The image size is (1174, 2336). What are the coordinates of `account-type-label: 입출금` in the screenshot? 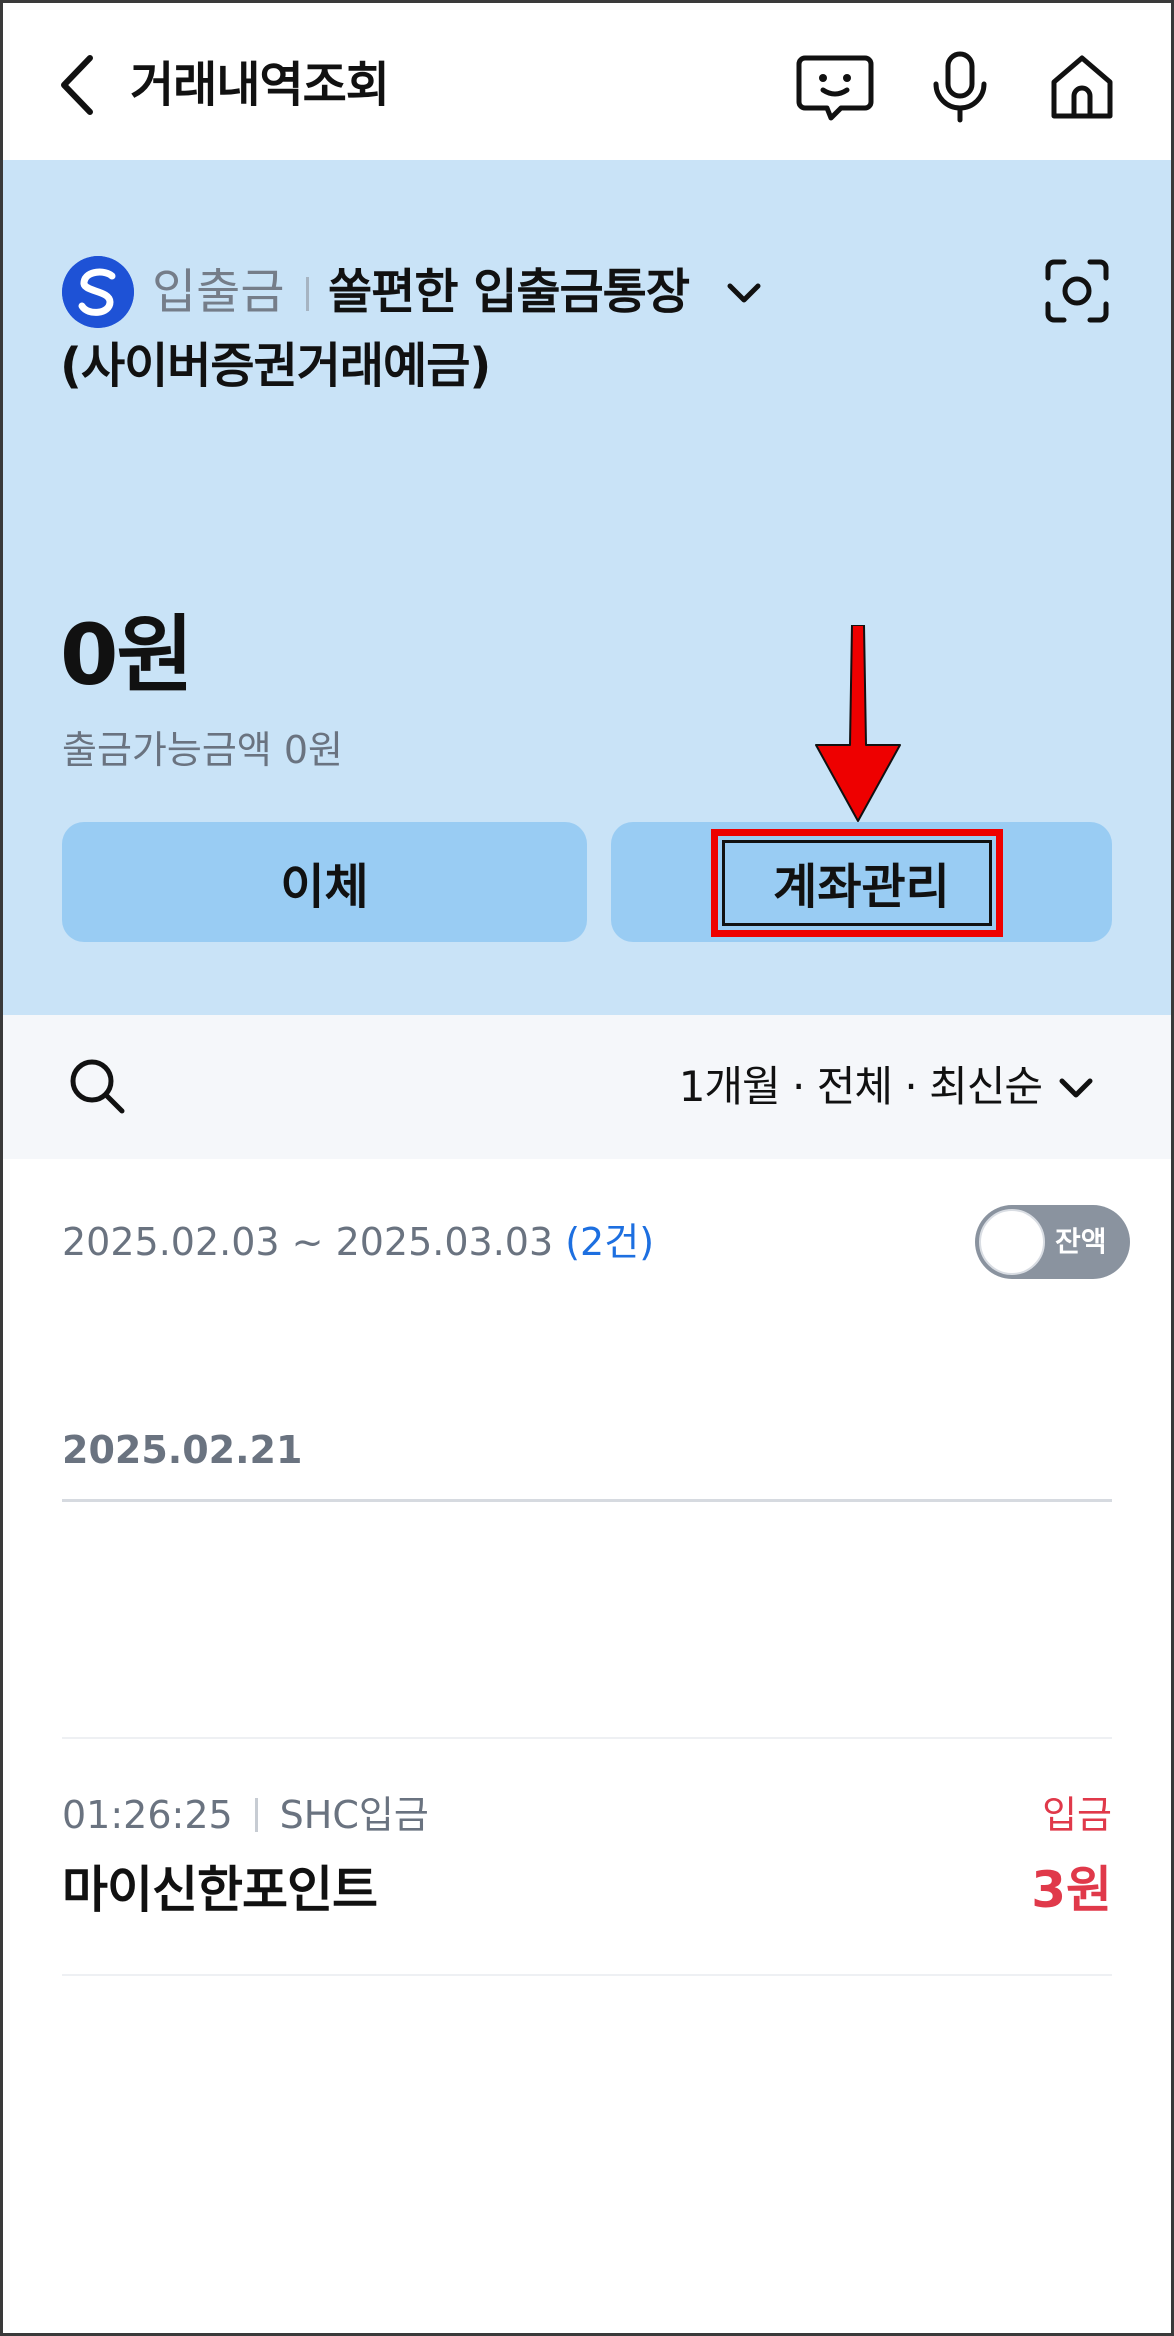 It's located at (218, 292).